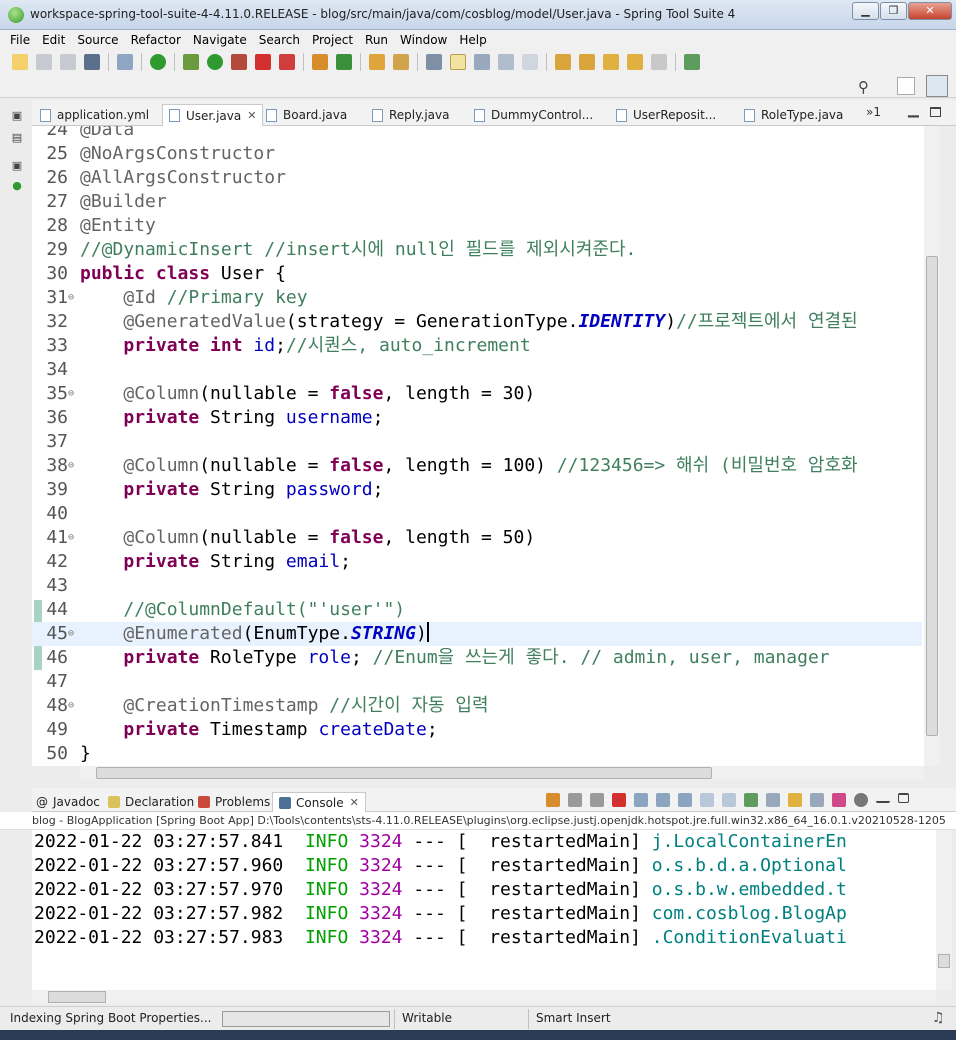 The height and width of the screenshot is (1040, 956). What do you see at coordinates (477, 490) in the screenshot?
I see `code-line: 39 private String password;` at bounding box center [477, 490].